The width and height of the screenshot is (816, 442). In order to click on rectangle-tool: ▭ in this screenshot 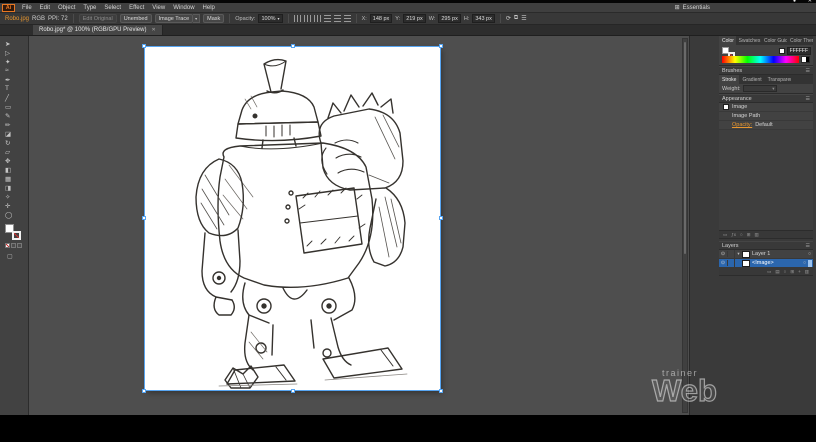, I will do `click(14, 106)`.